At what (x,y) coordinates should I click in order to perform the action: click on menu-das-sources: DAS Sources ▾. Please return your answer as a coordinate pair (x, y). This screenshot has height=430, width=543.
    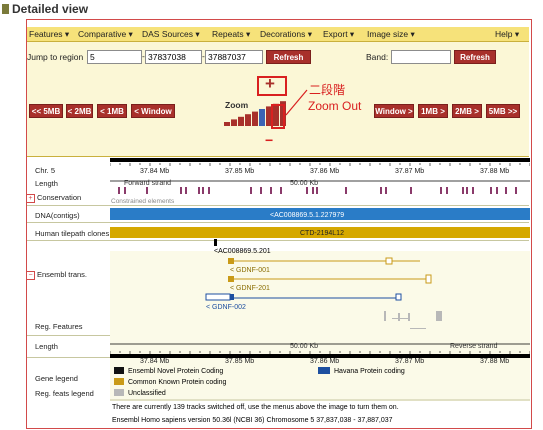
    Looking at the image, I should click on (171, 34).